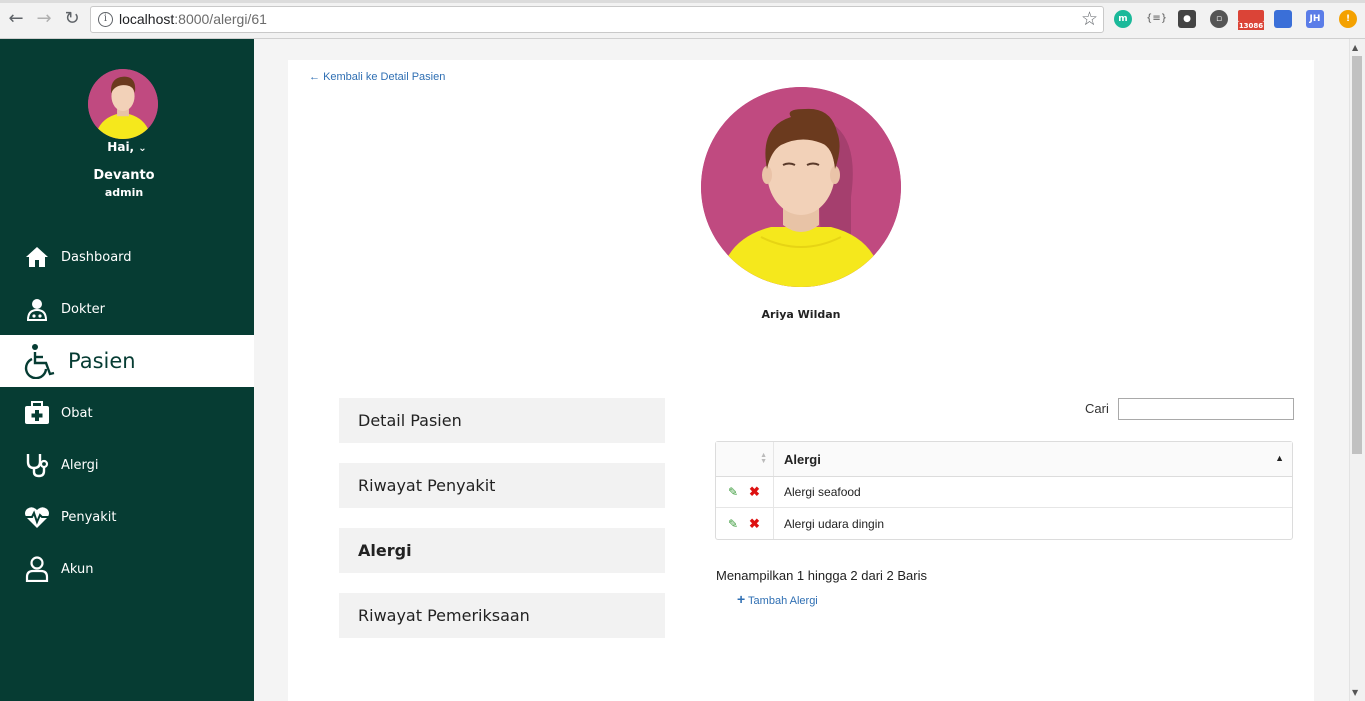 This screenshot has height=701, width=1365. I want to click on user-role: admin, so click(124, 192).